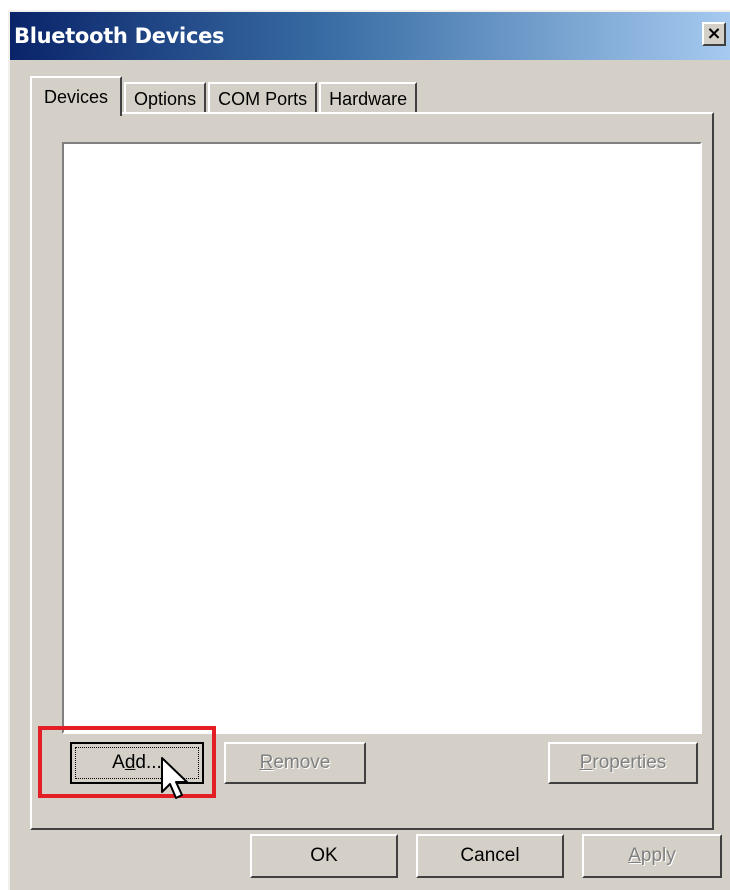  I want to click on remove-button-label: Remove, so click(295, 762).